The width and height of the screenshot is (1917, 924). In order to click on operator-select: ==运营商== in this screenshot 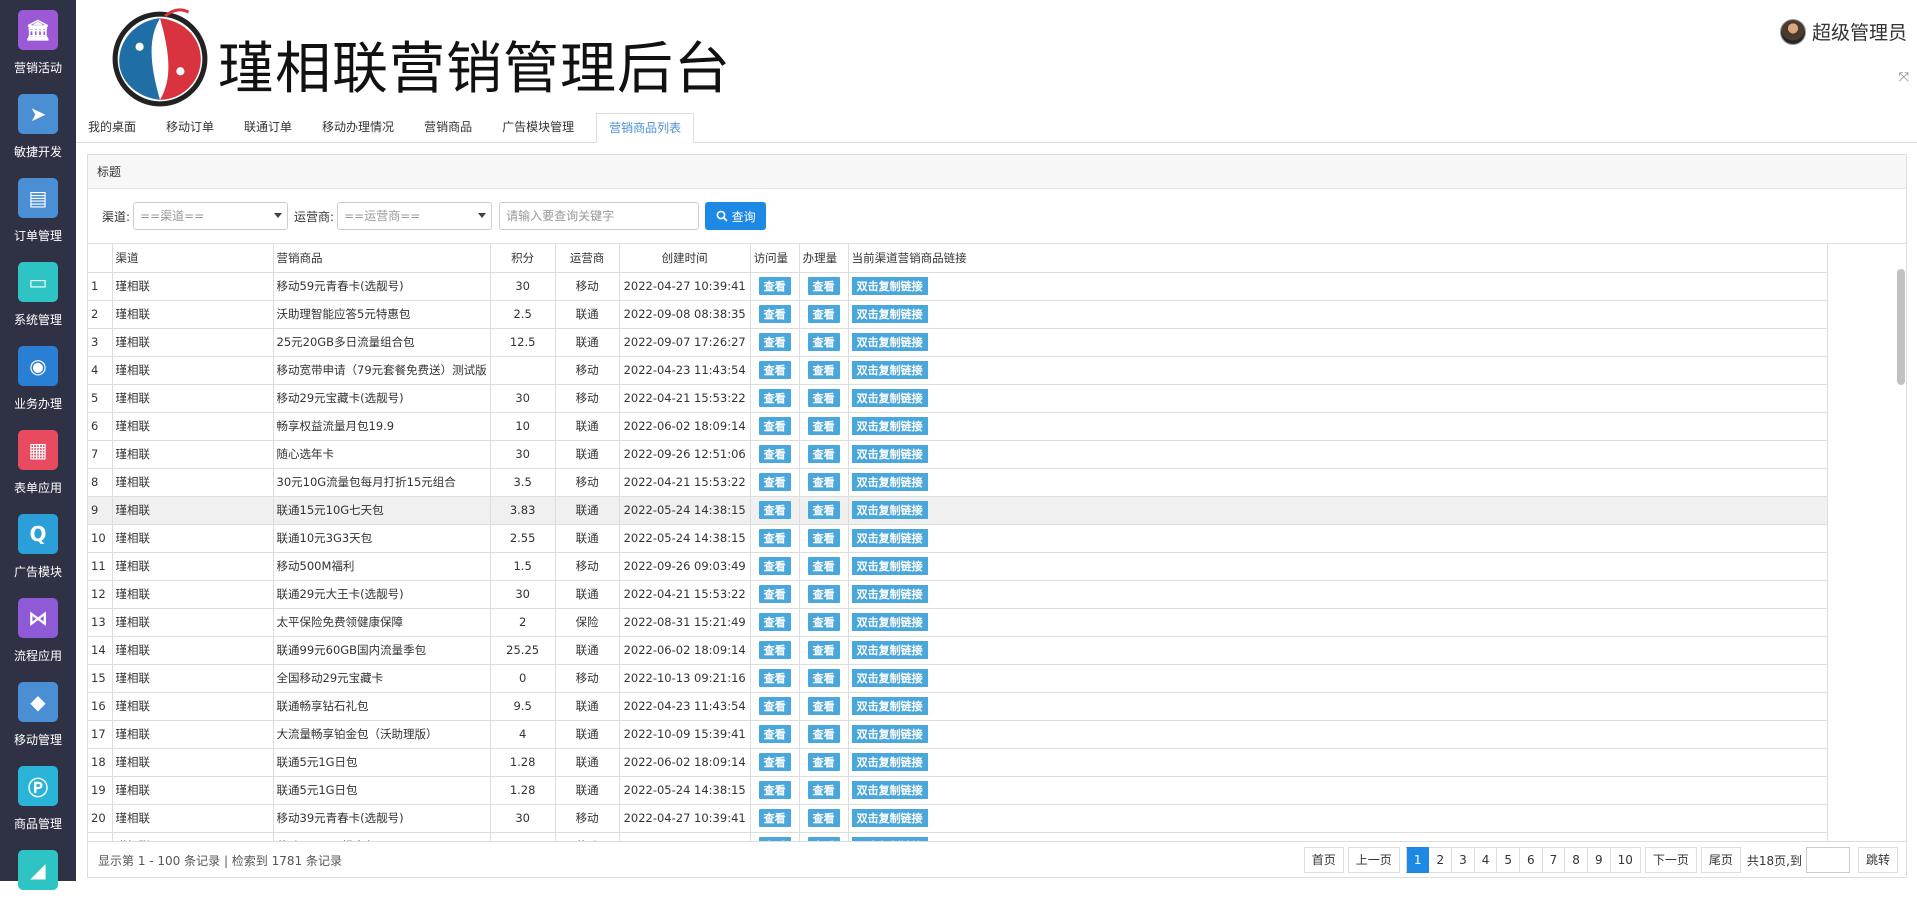, I will do `click(415, 216)`.